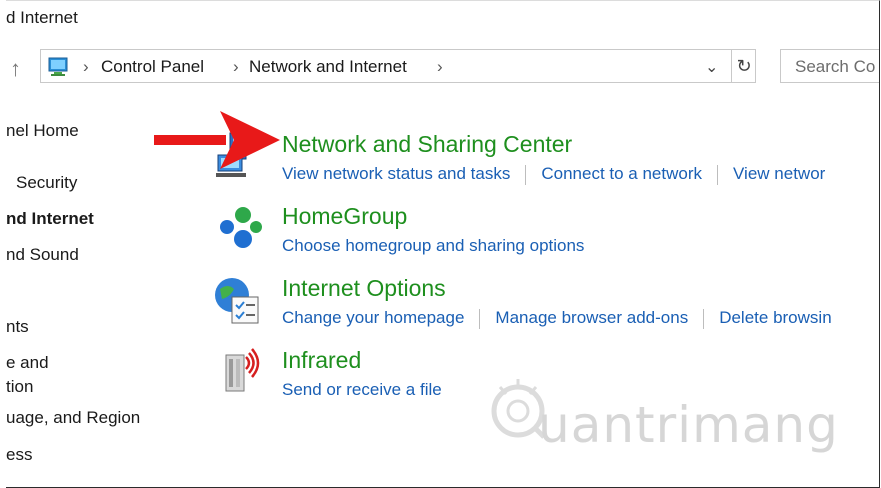 The width and height of the screenshot is (881, 488). I want to click on sidebar-item-region: uage, and Region, so click(73, 418).